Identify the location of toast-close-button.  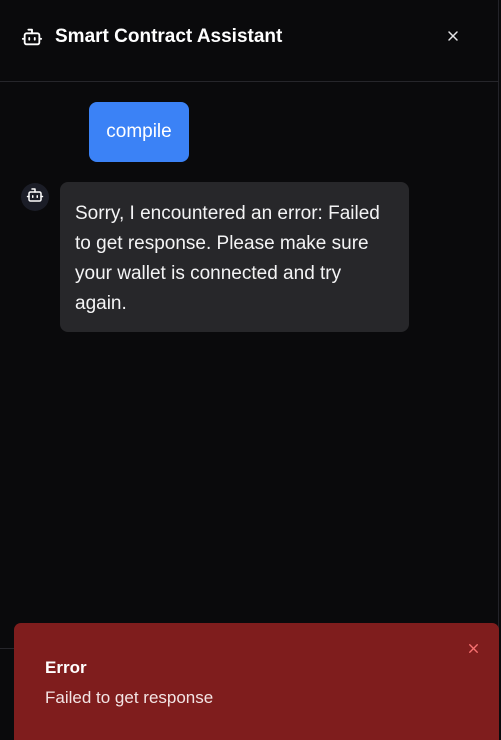
(473, 650).